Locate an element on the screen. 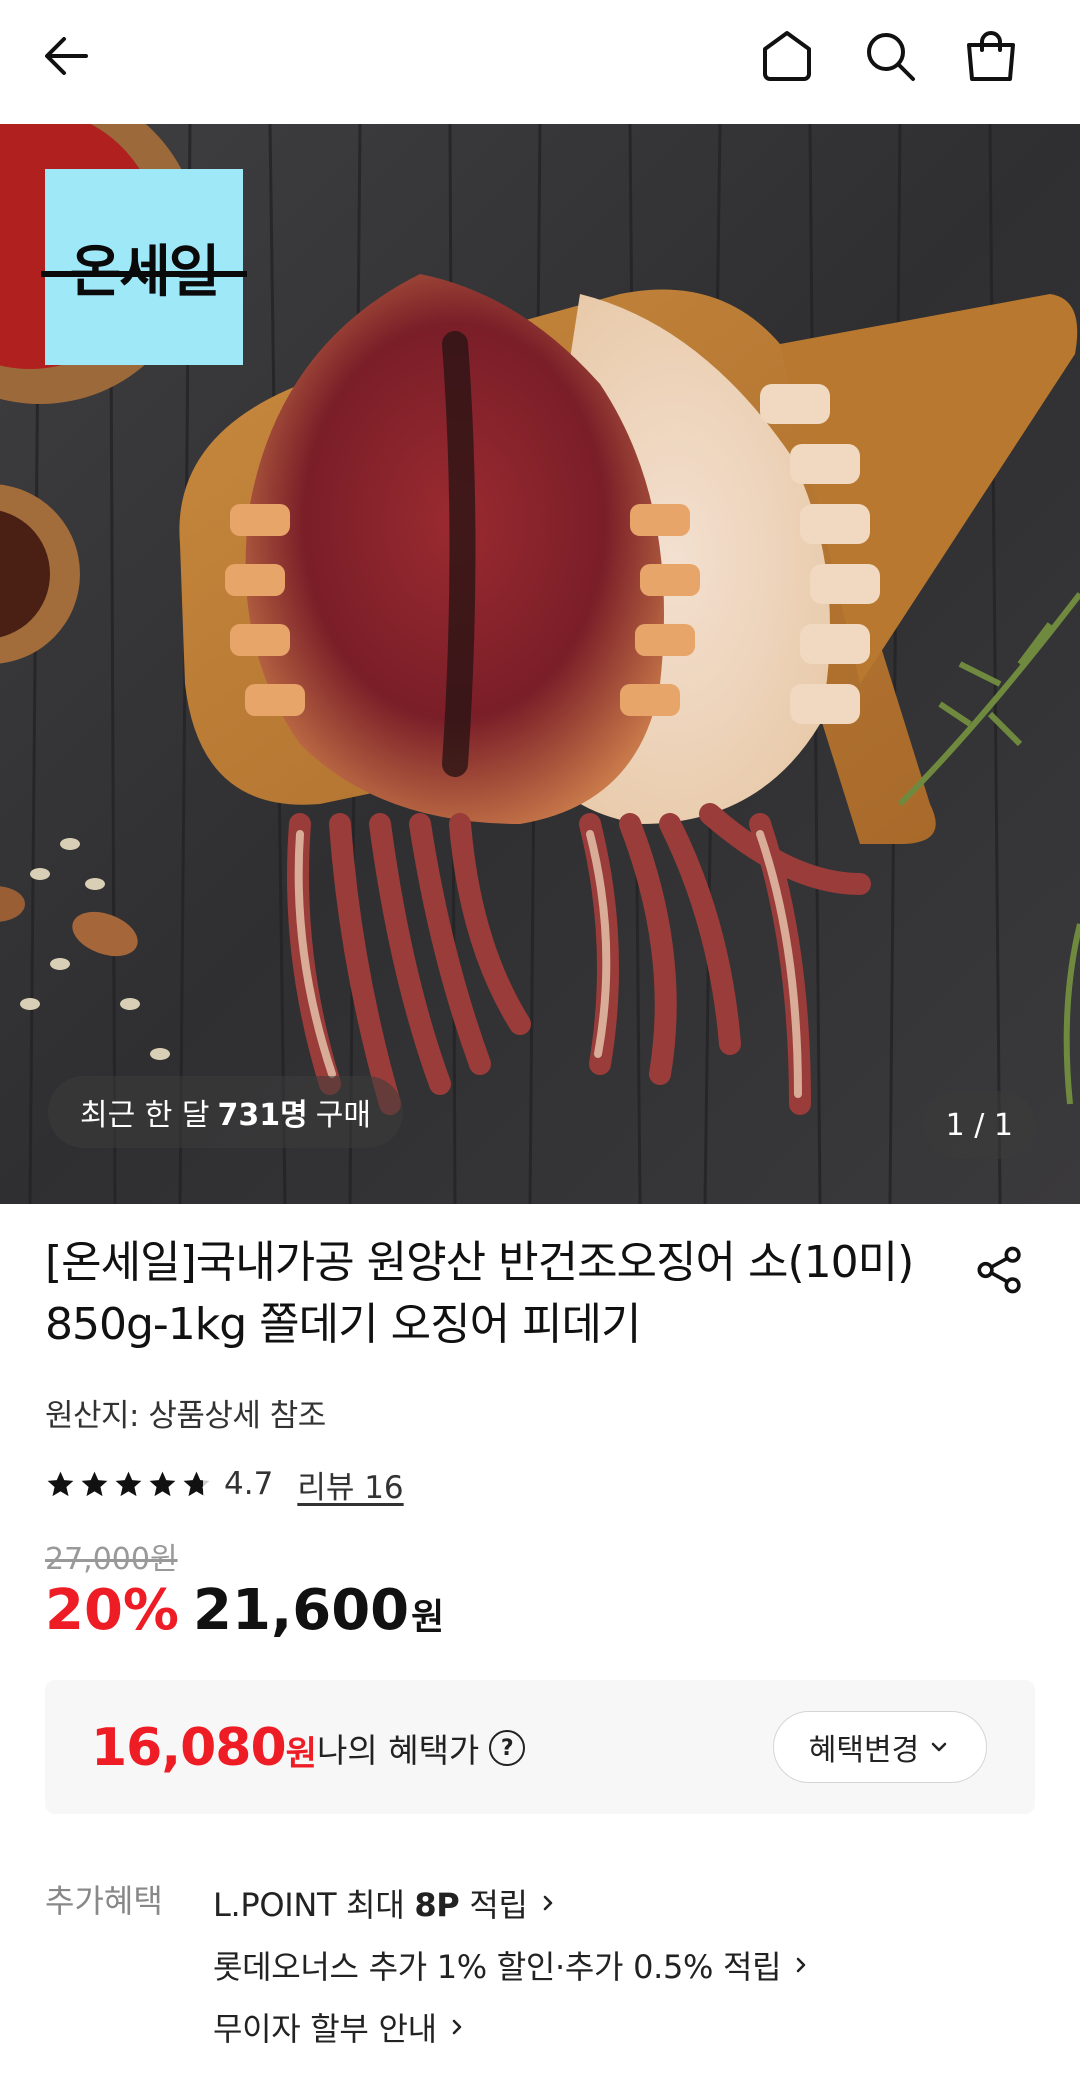 The image size is (1080, 2083). sale-price: 21,600 is located at coordinates (301, 1610).